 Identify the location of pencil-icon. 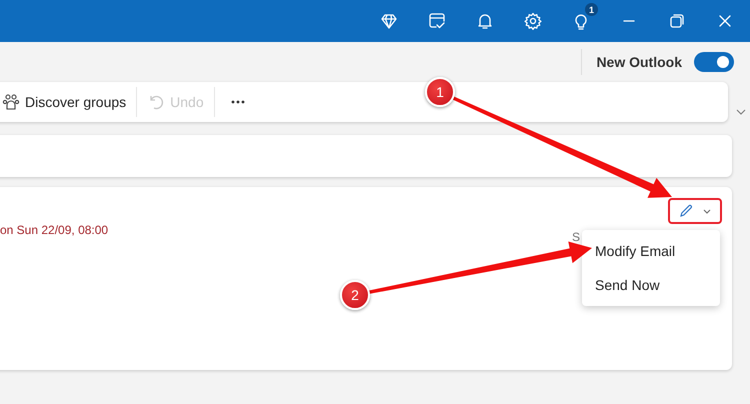
(686, 211).